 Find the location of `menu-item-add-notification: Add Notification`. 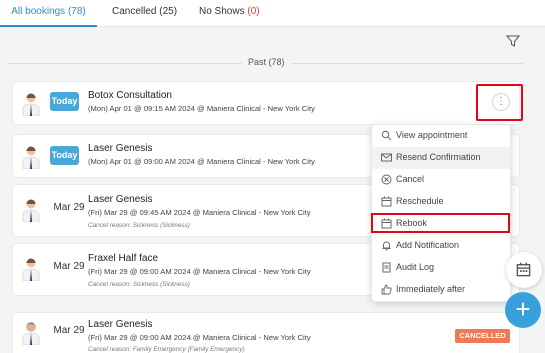

menu-item-add-notification: Add Notification is located at coordinates (441, 246).